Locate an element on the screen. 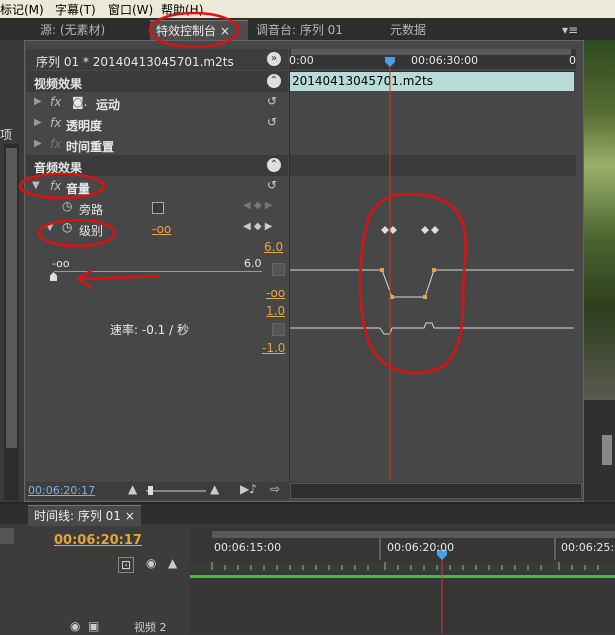  timeline-ruler-overlay is located at coordinates (402, 582).